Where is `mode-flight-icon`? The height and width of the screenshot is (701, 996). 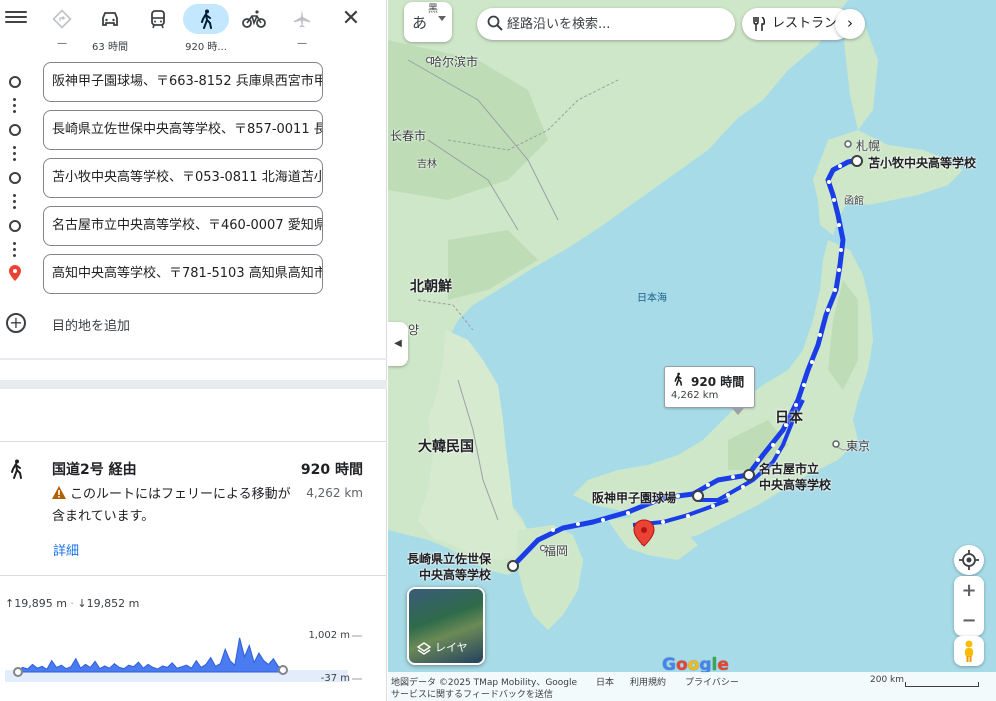 mode-flight-icon is located at coordinates (302, 19).